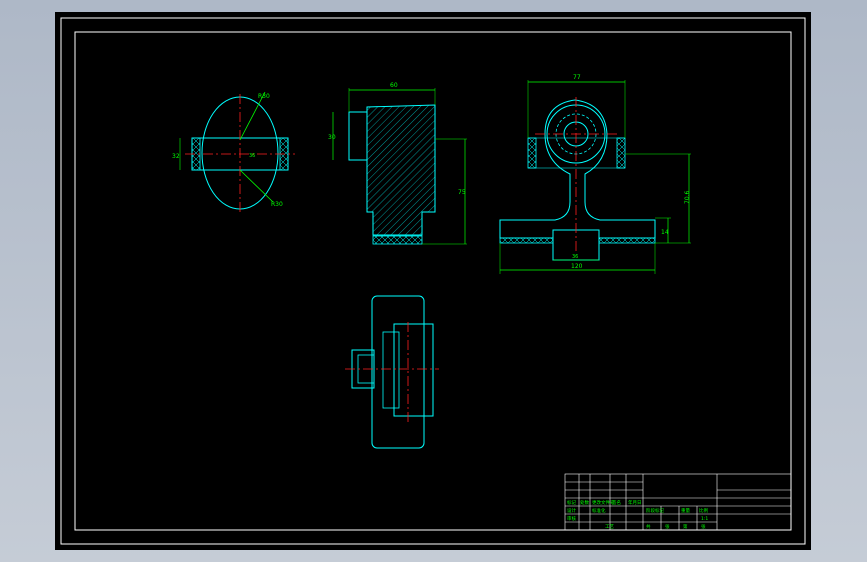 The width and height of the screenshot is (867, 562). What do you see at coordinates (703, 510) in the screenshot?
I see `tb-label-scale: 比例` at bounding box center [703, 510].